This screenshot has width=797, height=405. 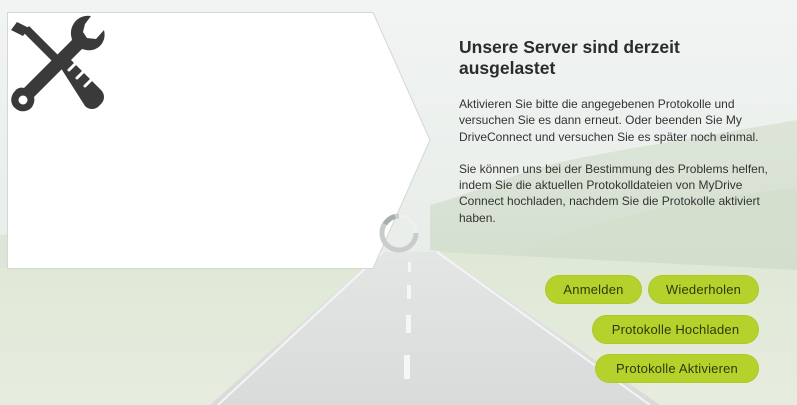 I want to click on retry-button: Wiederholen, so click(x=703, y=289).